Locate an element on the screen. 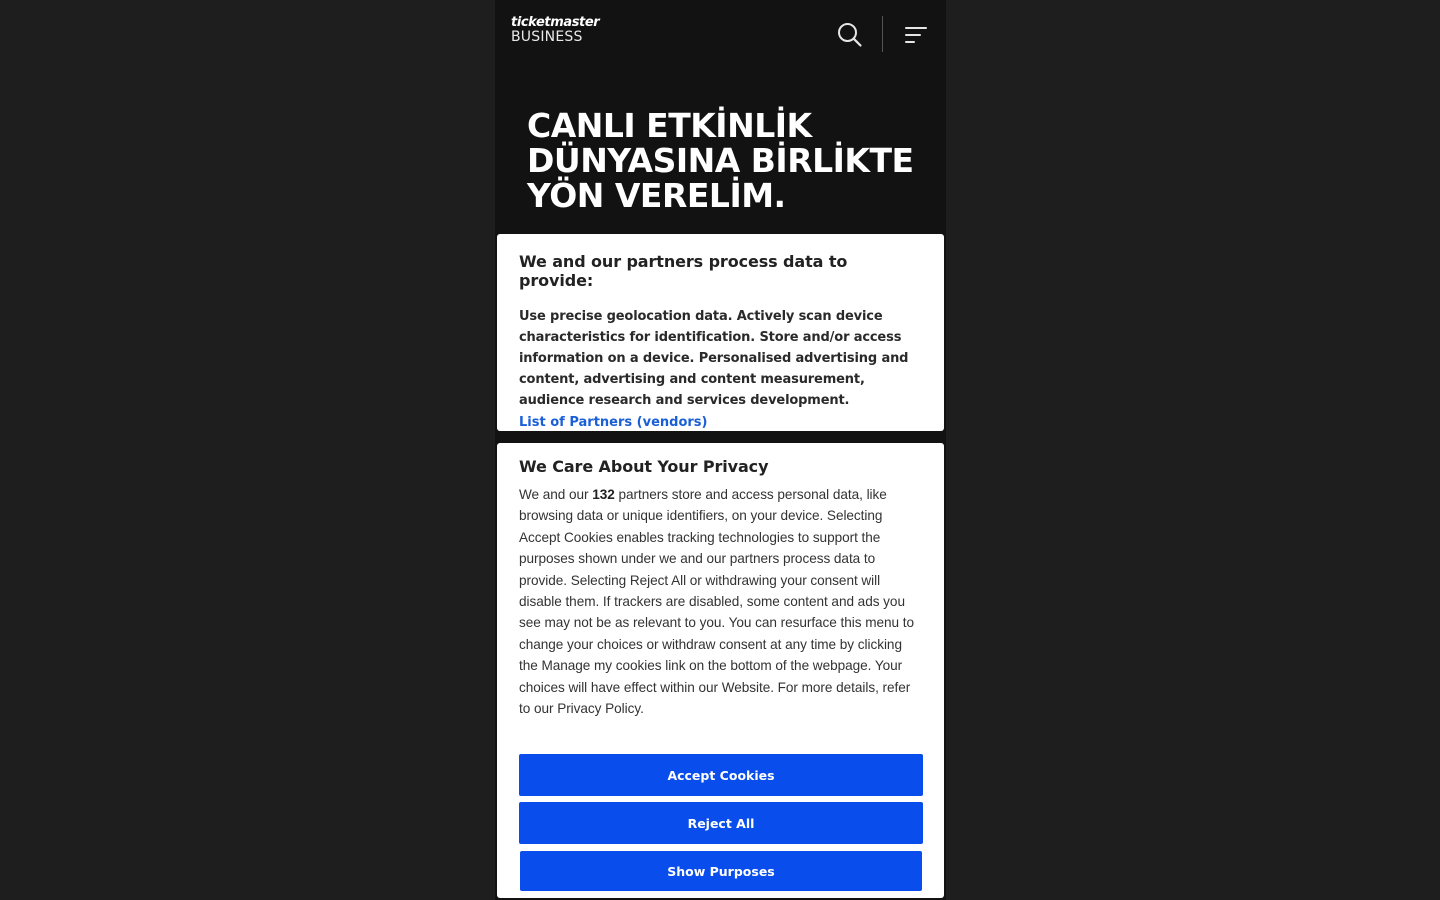 This screenshot has width=1440, height=900. menu-button is located at coordinates (916, 35).